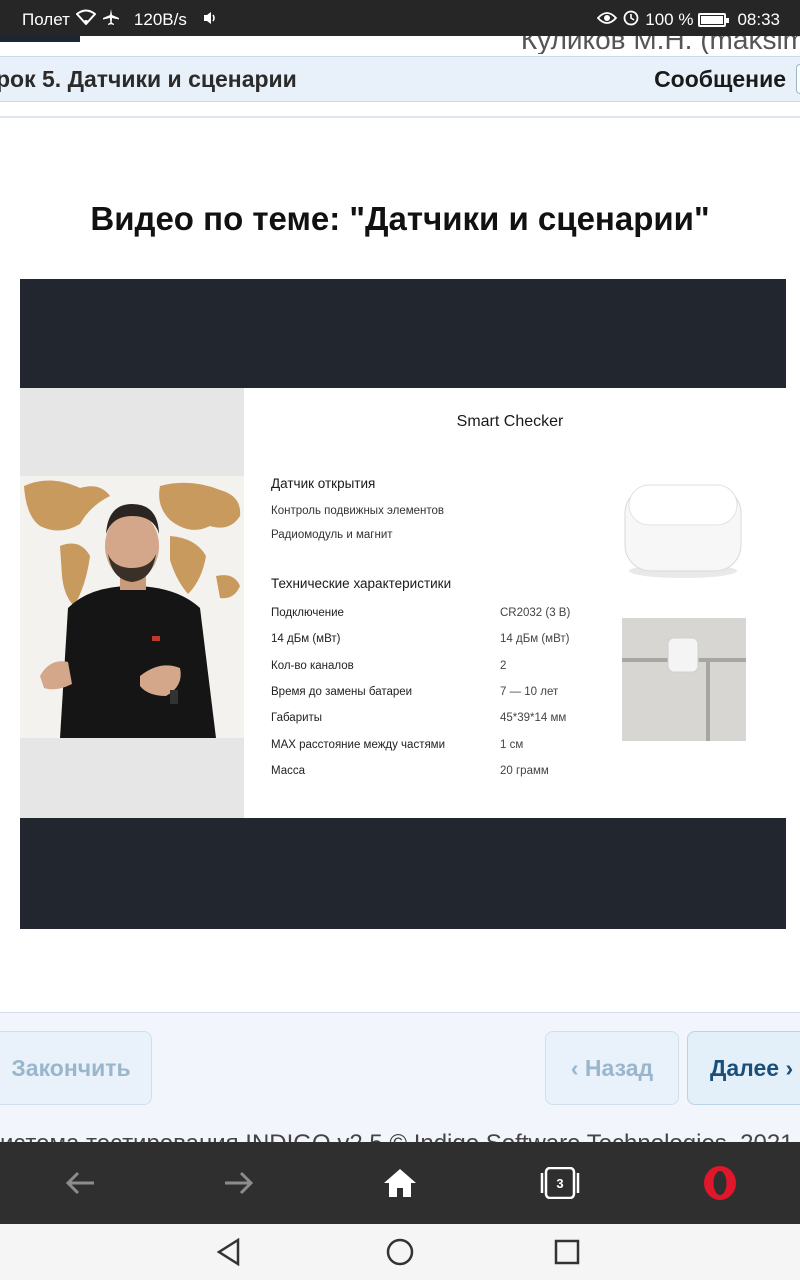 The height and width of the screenshot is (1280, 800). Describe the element at coordinates (567, 1254) in the screenshot. I see `system-recents-icon` at that location.